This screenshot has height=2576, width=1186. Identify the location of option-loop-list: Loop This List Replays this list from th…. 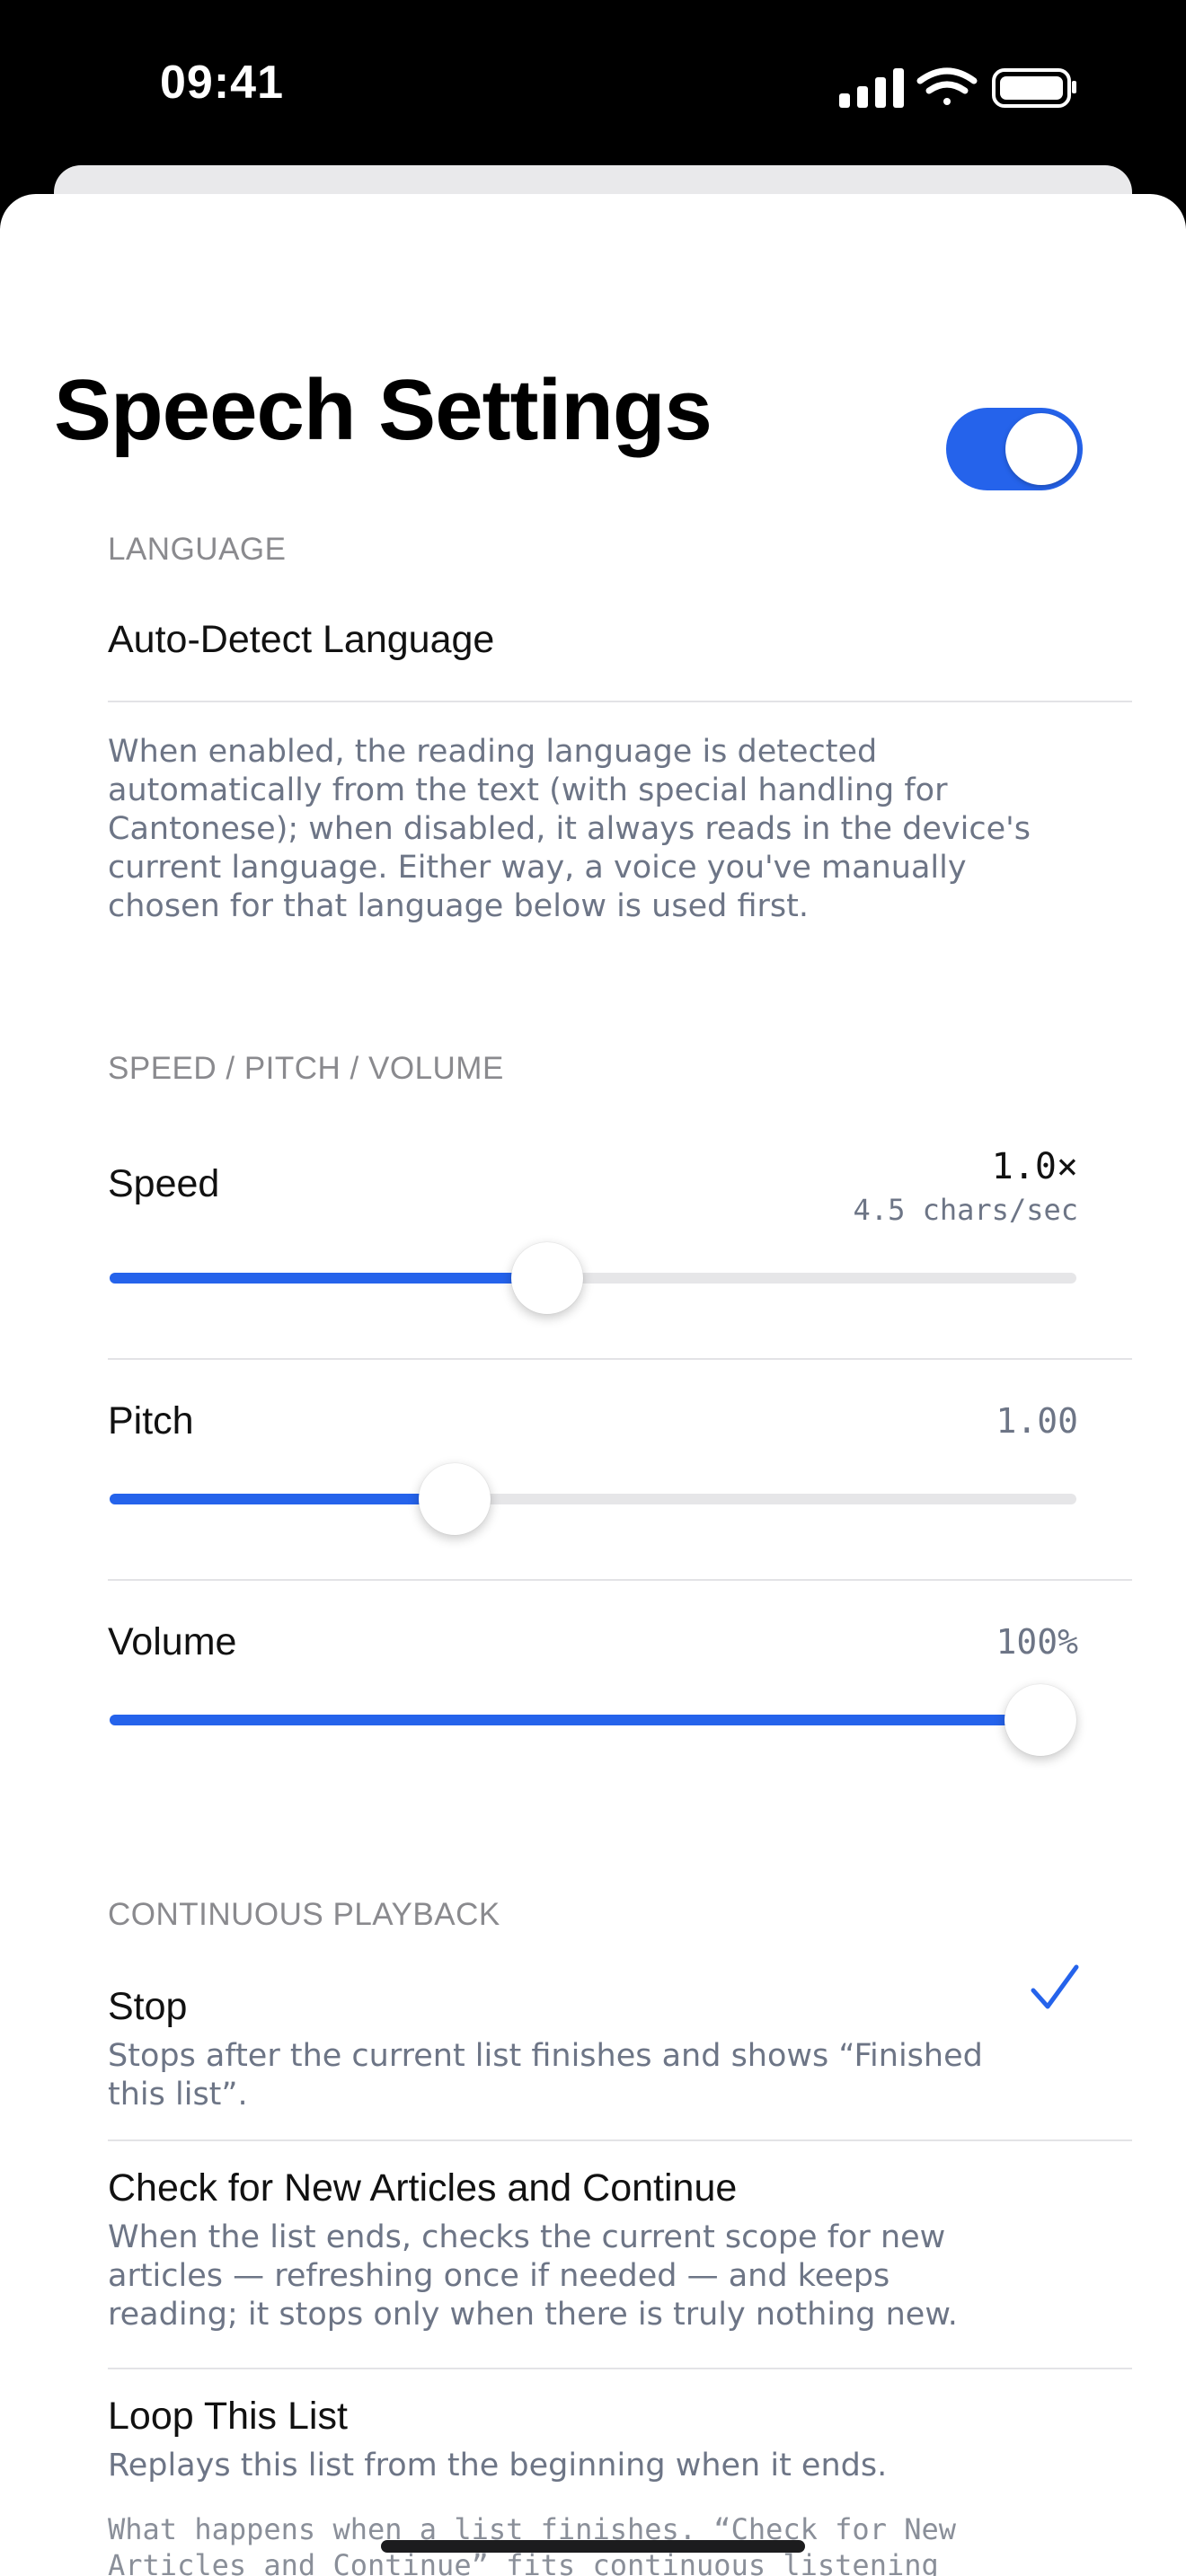
(593, 2435).